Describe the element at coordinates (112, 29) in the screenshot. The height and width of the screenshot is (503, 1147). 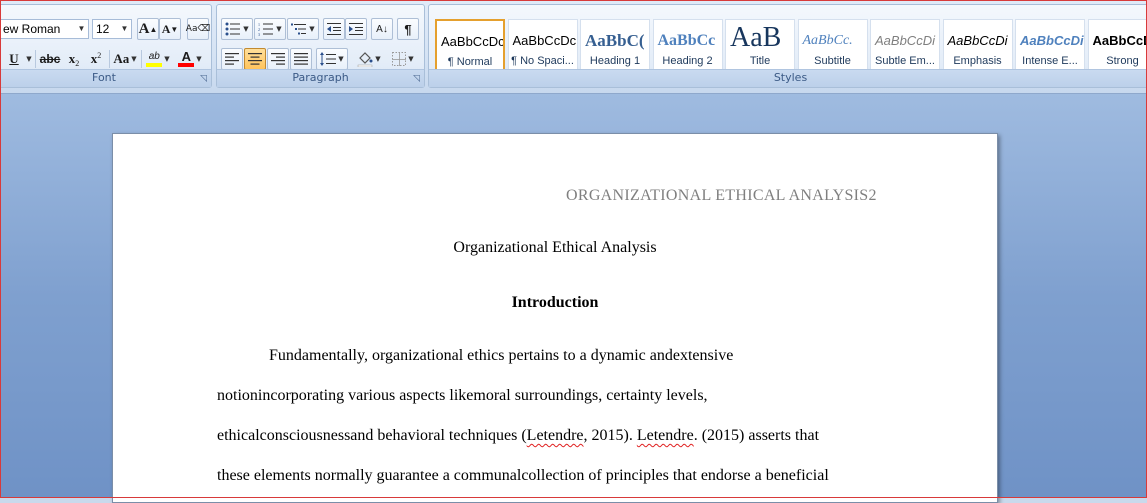
I see `font-size-combo: 12 ▼` at that location.